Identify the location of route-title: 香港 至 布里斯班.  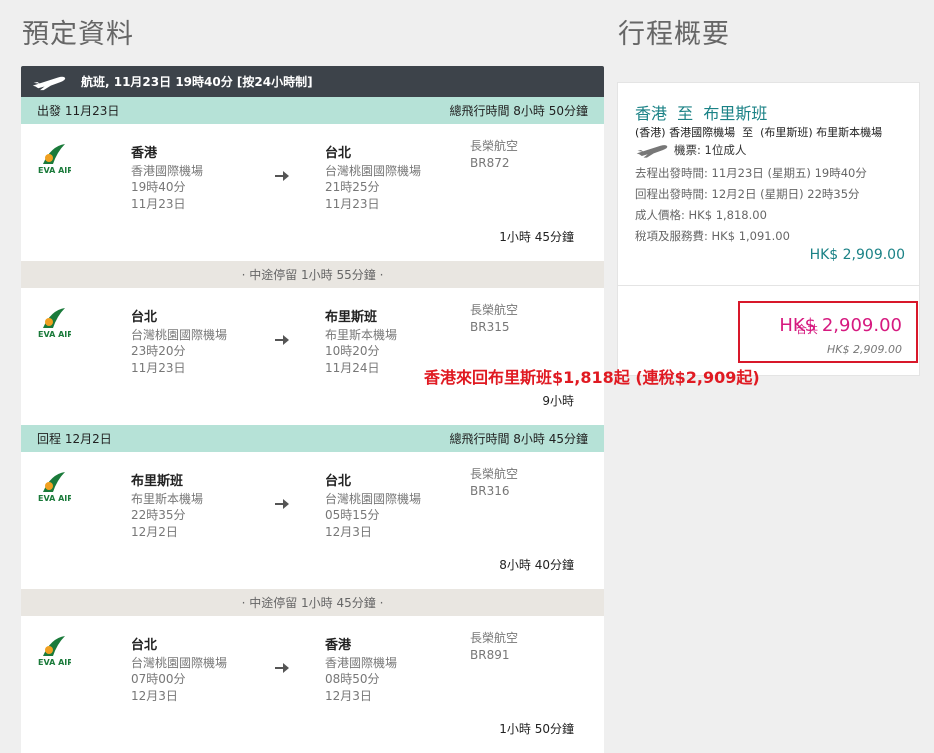
(701, 113).